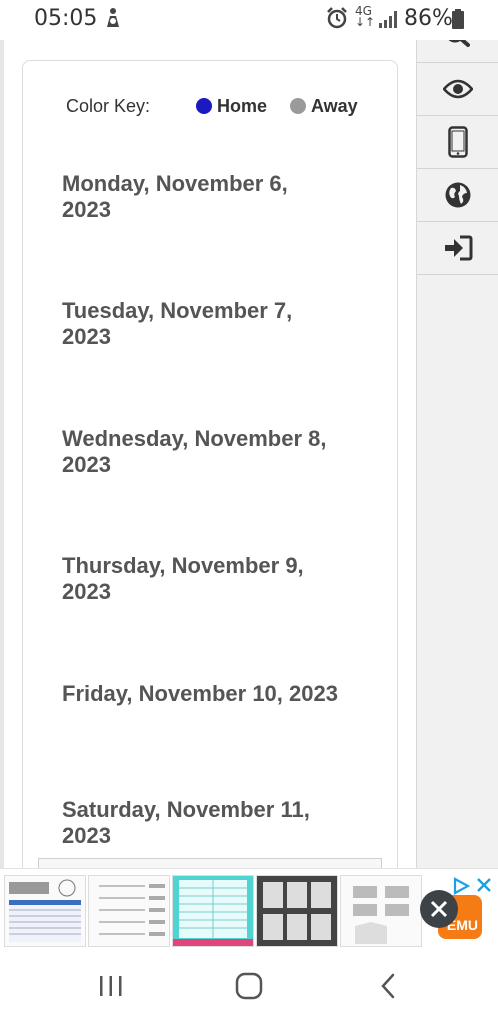 The image size is (498, 1023). Describe the element at coordinates (365, 16) in the screenshot. I see `data-arrows-icon: 4G ↓↑` at that location.